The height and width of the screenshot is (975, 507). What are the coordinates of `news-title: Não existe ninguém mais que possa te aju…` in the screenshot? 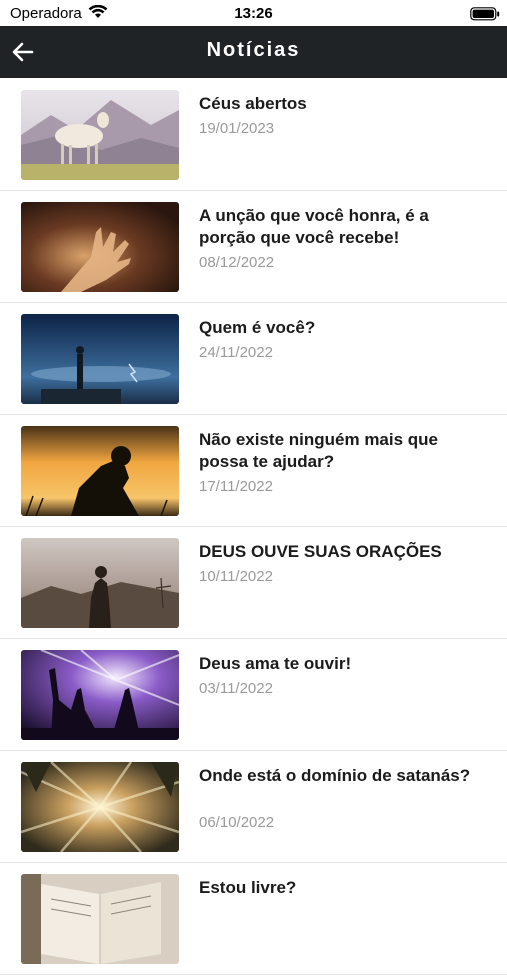 It's located at (319, 450).